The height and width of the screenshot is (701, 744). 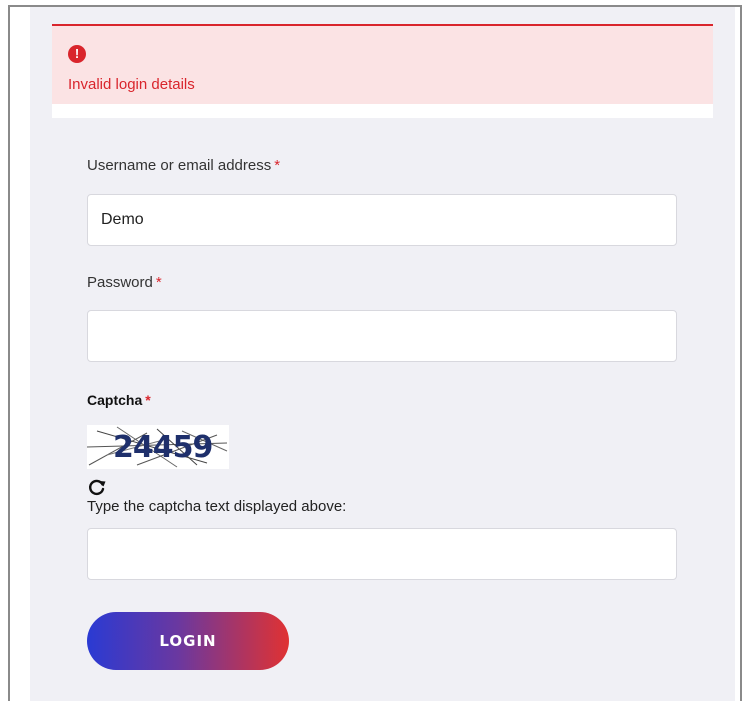 What do you see at coordinates (179, 165) in the screenshot?
I see `username-label-text: Username or email address` at bounding box center [179, 165].